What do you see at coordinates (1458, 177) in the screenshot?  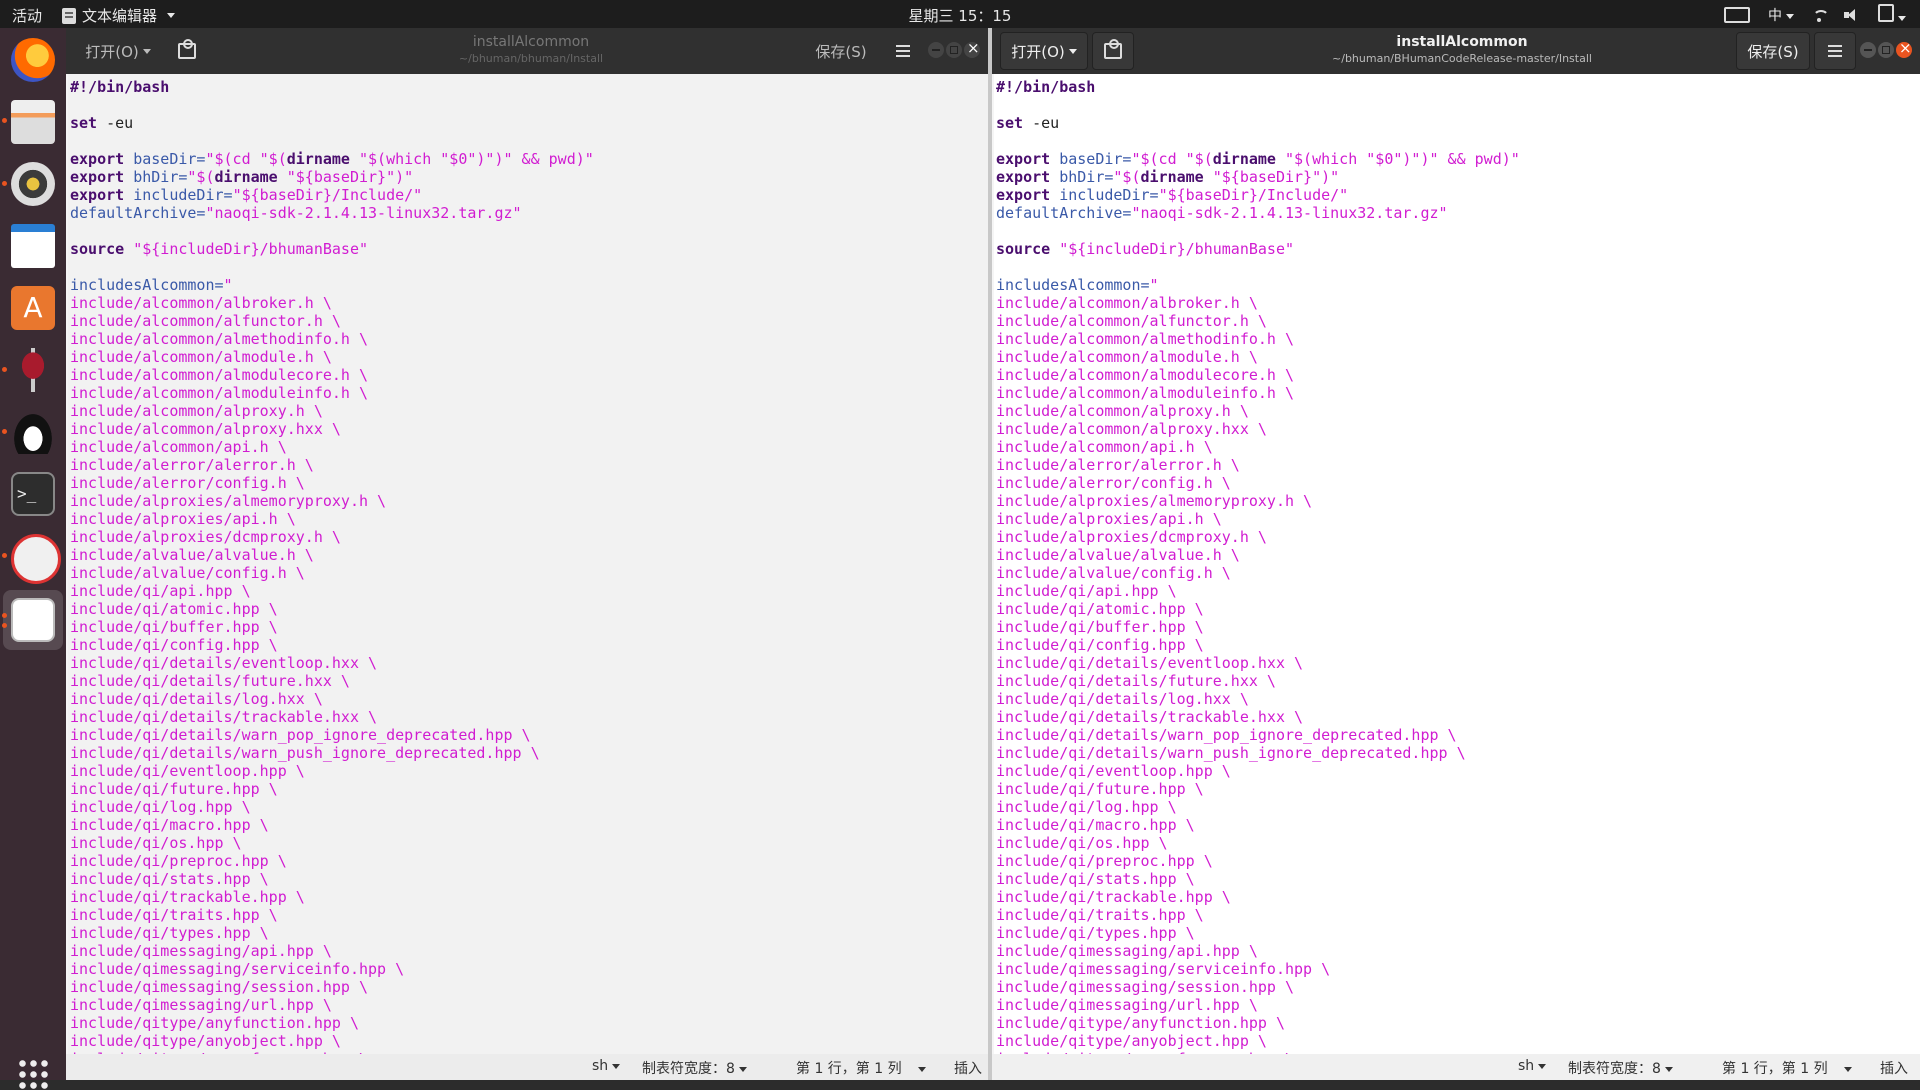 I see `code-line: export bhDir="$(dirname "${baseDir}")"` at bounding box center [1458, 177].